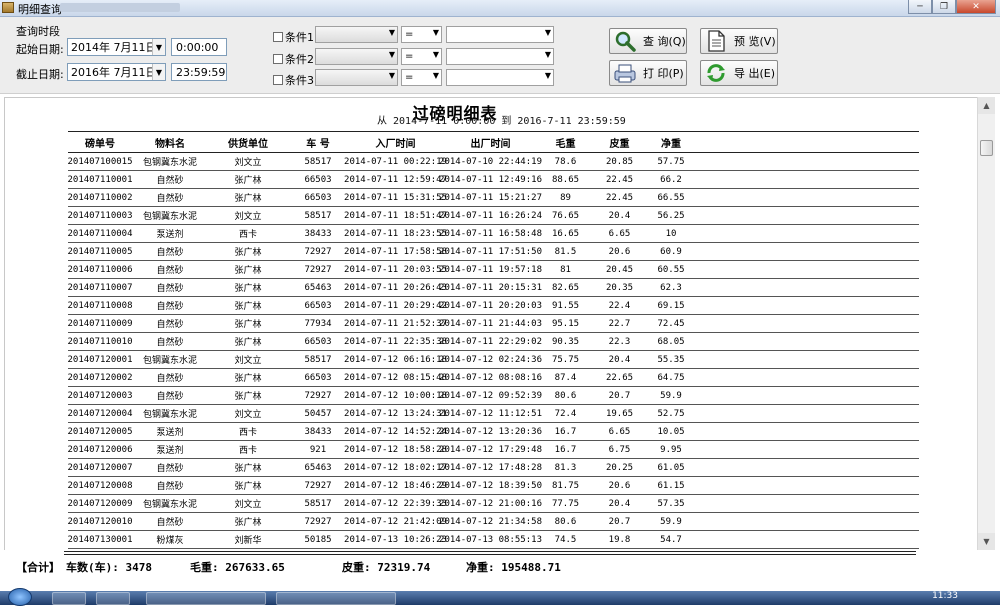 This screenshot has width=1000, height=606. Describe the element at coordinates (318, 395) in the screenshot. I see `cell-col-plate: 72927` at that location.